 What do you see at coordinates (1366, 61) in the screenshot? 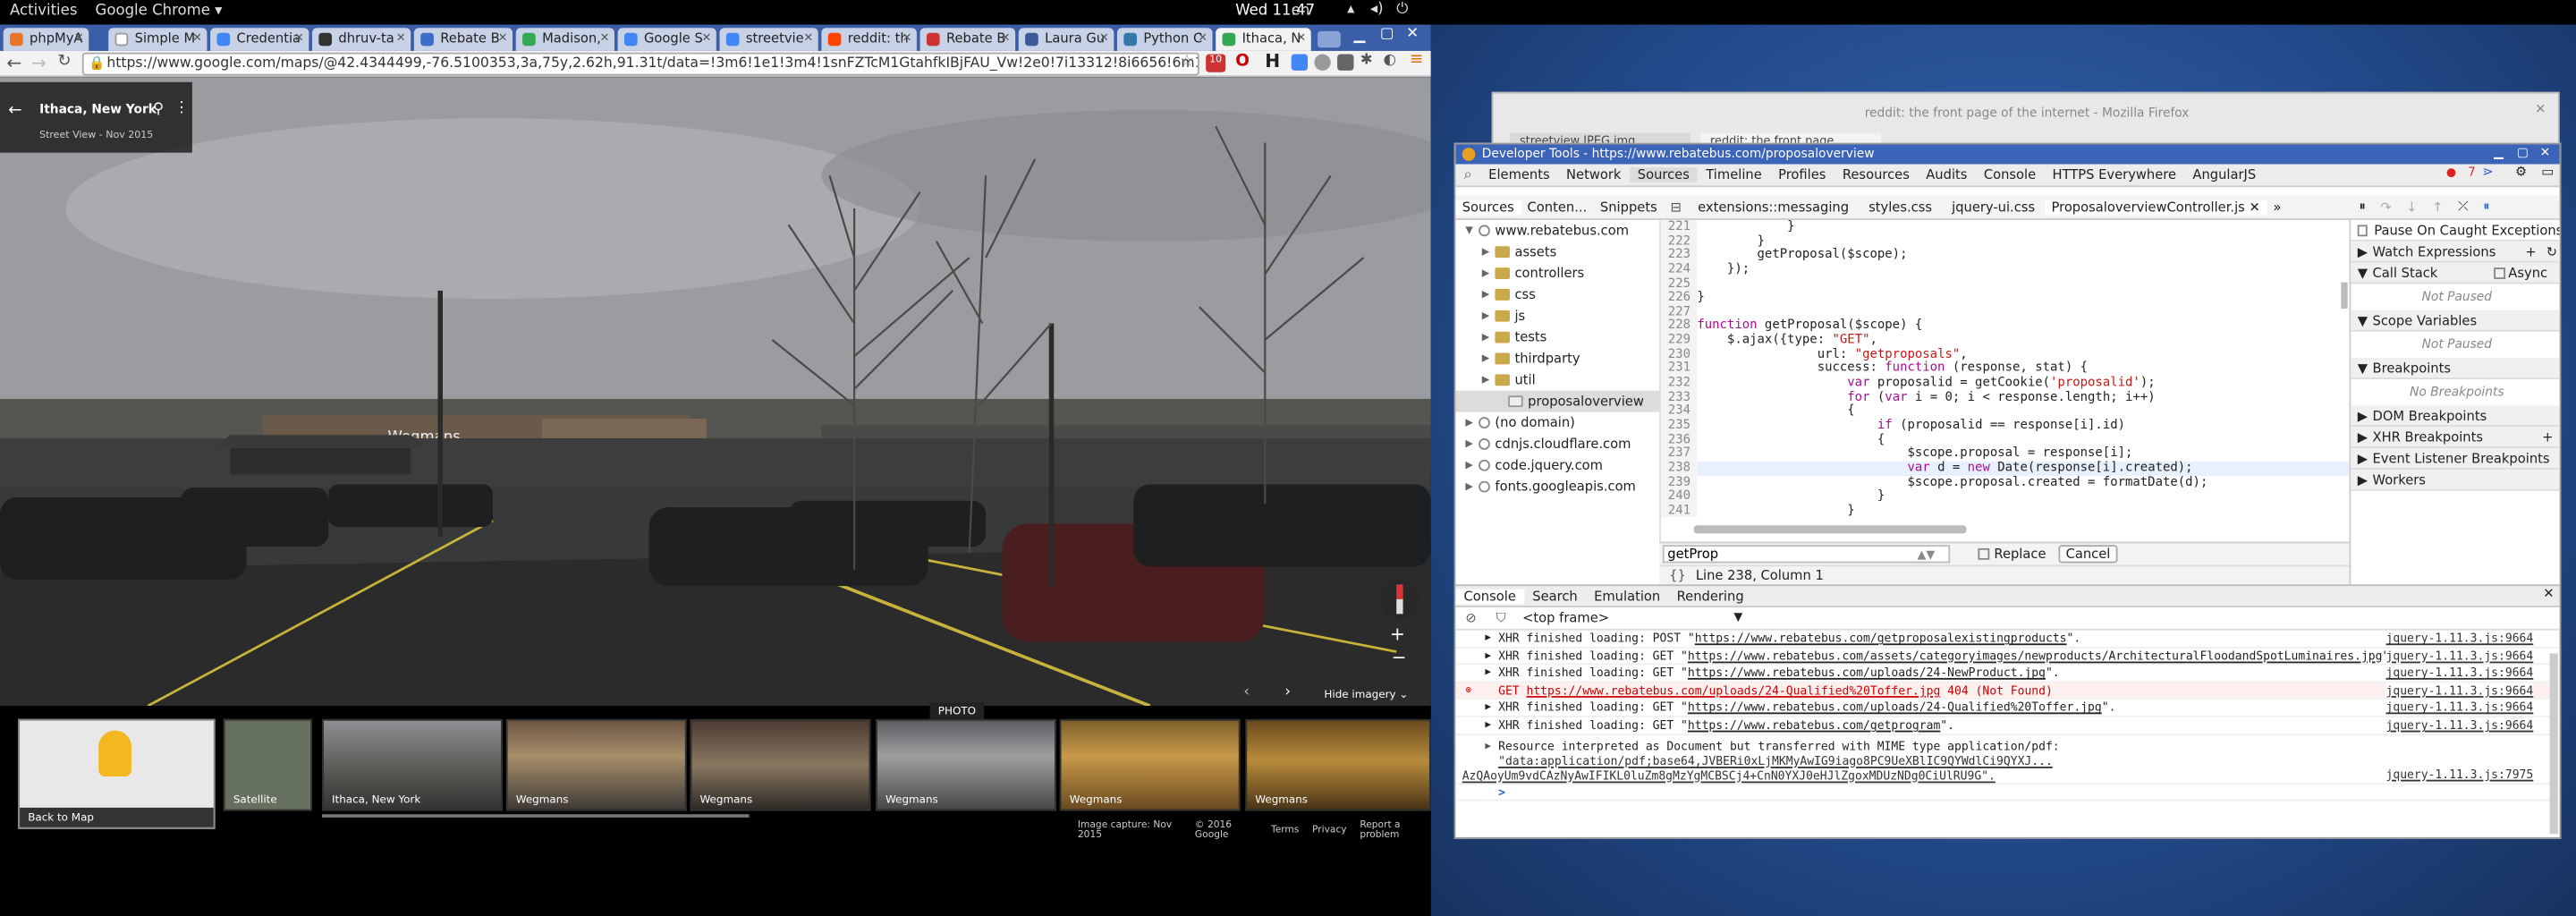
I see `gear-icon: ✱` at bounding box center [1366, 61].